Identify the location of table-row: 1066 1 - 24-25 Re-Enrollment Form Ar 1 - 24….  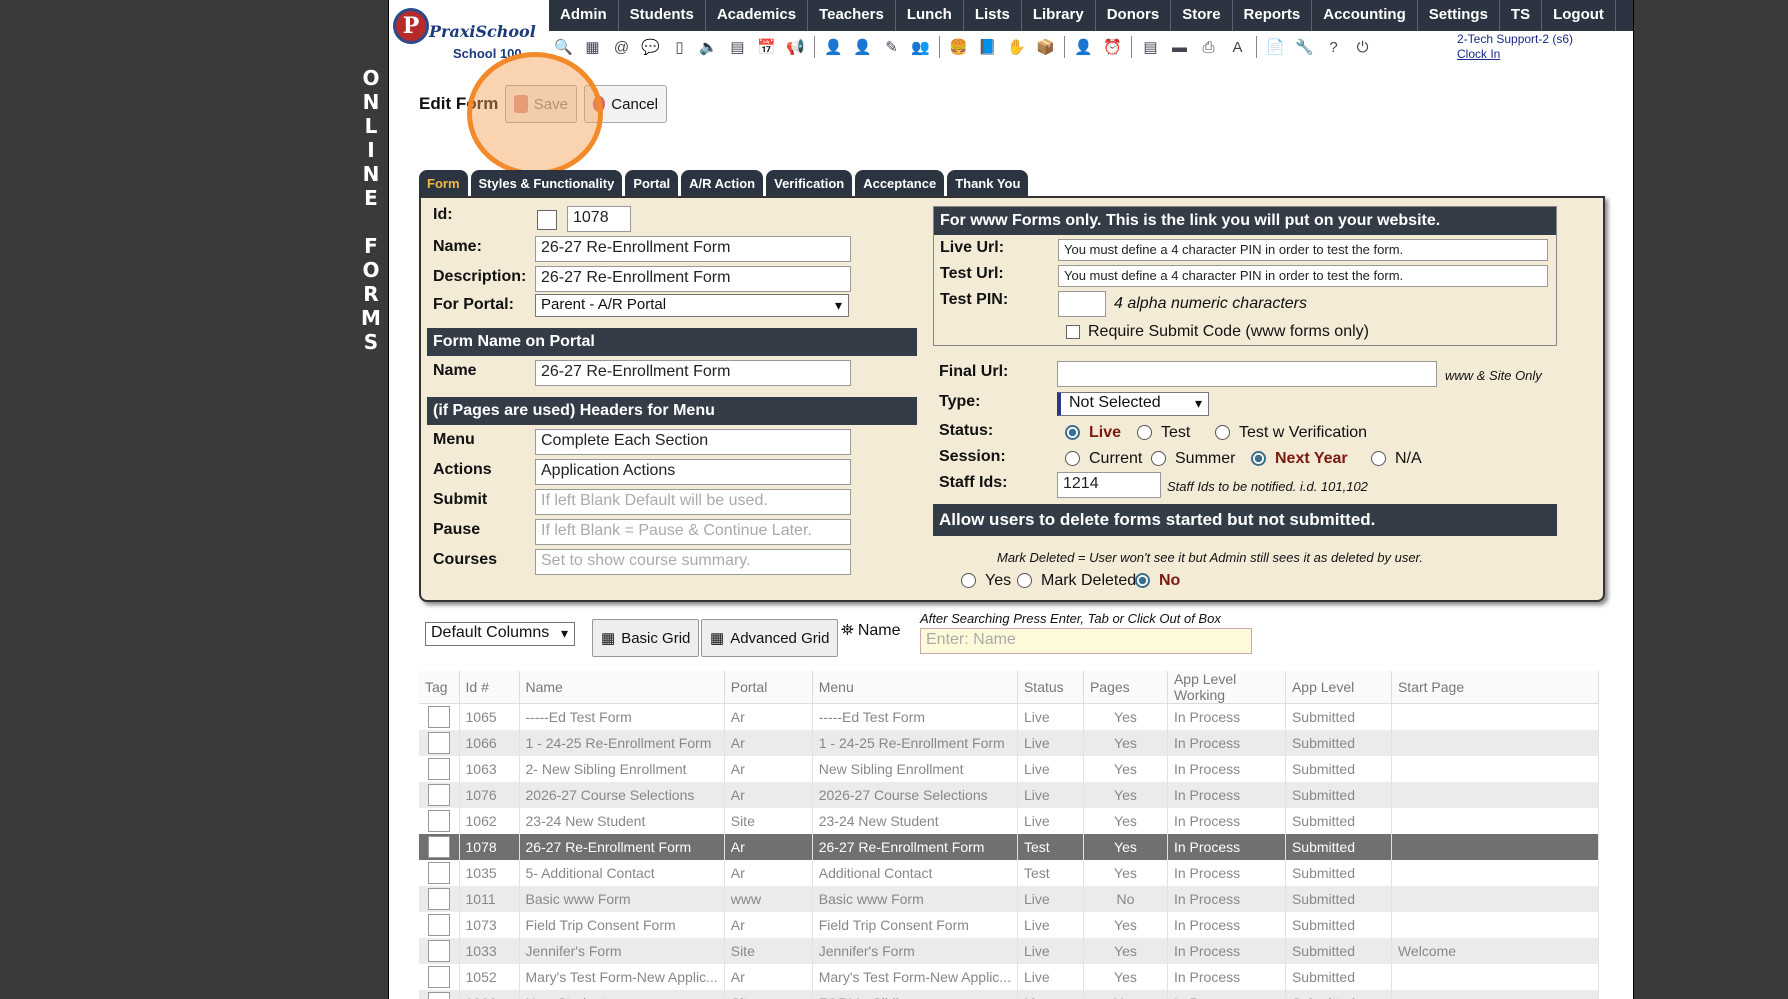
(1009, 742).